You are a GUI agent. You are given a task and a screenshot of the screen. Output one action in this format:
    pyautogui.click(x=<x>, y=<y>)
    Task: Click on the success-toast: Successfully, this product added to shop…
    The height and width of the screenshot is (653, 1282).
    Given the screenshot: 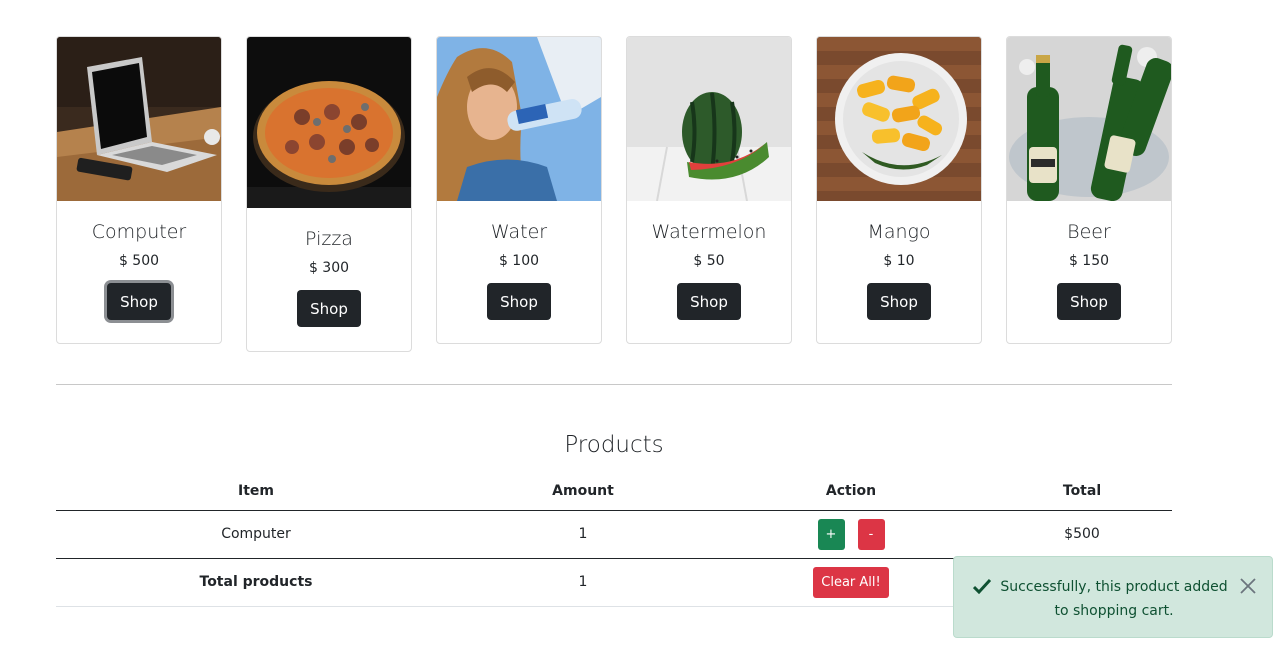 What is the action you would take?
    pyautogui.click(x=1113, y=597)
    